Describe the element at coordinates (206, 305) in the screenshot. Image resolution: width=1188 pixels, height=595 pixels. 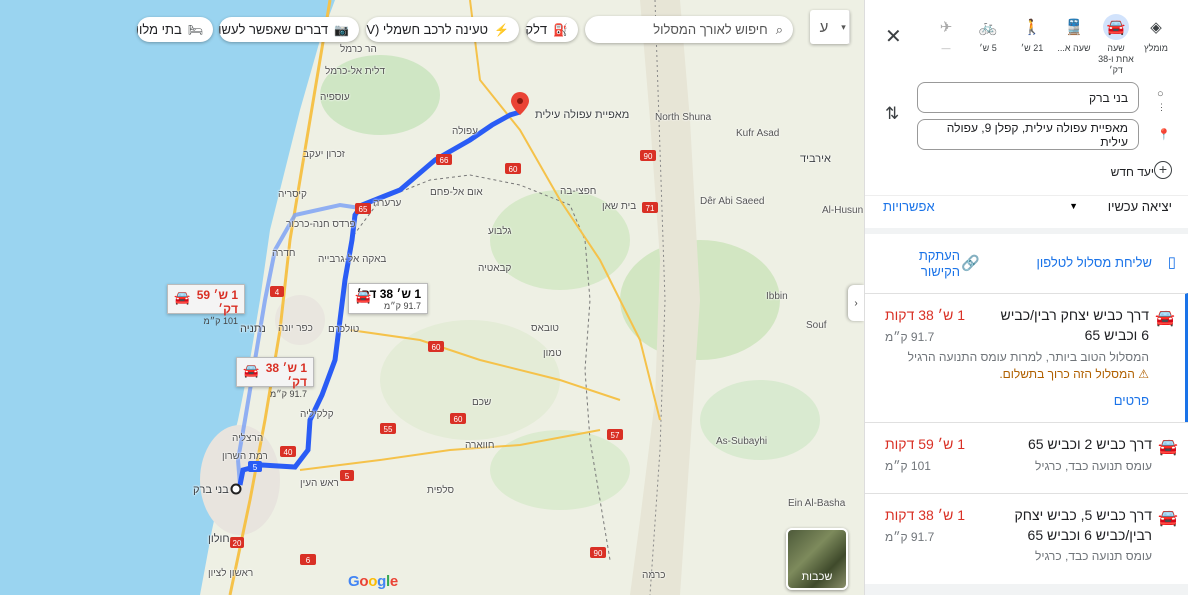
I see `route-card-alt: 🚘 1 ש׳ 59 דק׳ 101 ק״מ` at that location.